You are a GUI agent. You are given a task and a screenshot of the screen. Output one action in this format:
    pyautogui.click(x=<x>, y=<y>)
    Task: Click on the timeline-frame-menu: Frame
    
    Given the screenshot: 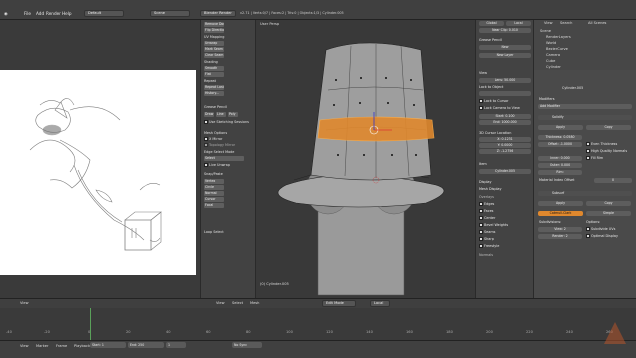 What is the action you would take?
    pyautogui.click(x=61, y=346)
    